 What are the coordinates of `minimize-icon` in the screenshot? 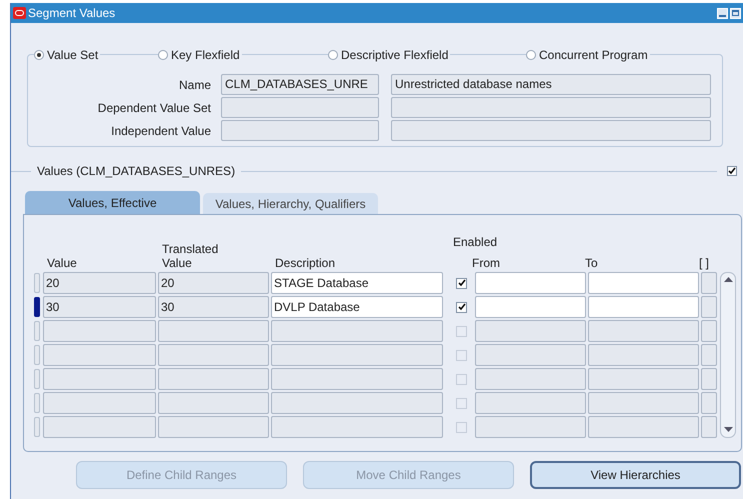 It's located at (722, 13).